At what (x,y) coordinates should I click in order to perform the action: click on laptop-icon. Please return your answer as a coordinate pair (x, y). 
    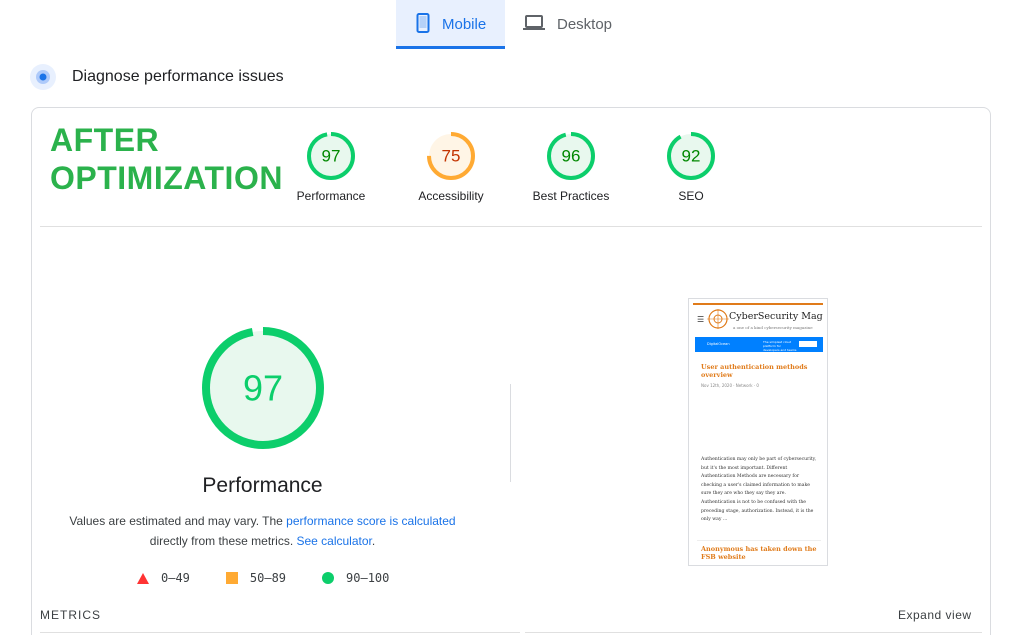
    Looking at the image, I should click on (534, 24).